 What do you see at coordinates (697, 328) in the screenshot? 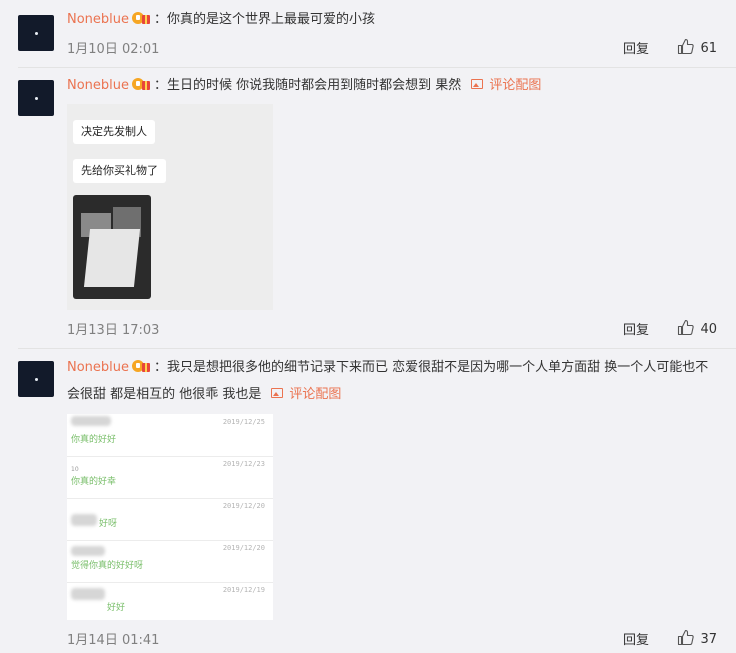
I see `like-button: 40` at bounding box center [697, 328].